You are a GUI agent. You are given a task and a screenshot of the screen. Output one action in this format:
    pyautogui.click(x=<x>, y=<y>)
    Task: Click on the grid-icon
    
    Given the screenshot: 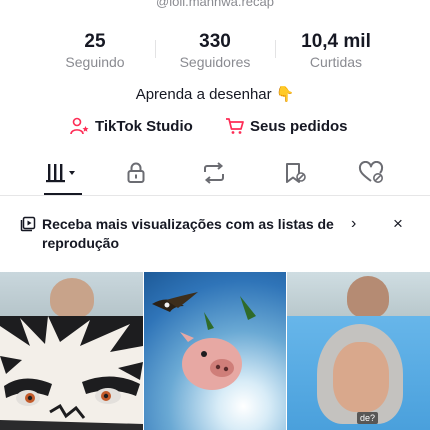 What is the action you would take?
    pyautogui.click(x=60, y=173)
    